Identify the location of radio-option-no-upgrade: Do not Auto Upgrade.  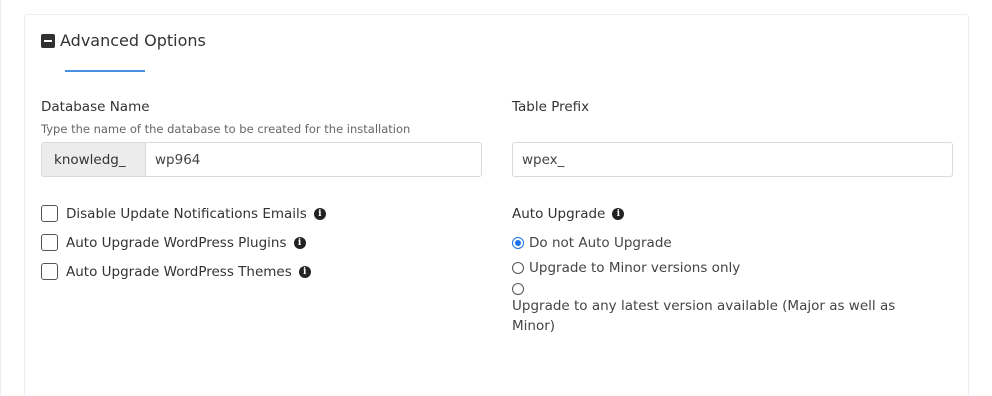
(592, 243).